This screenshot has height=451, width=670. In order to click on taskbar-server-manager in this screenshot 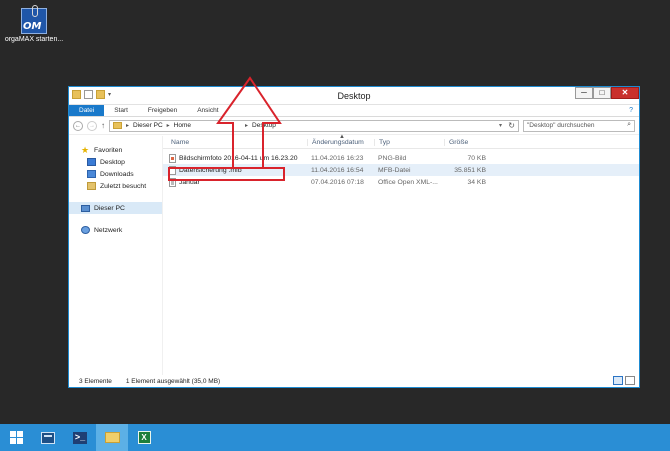, I will do `click(48, 437)`.